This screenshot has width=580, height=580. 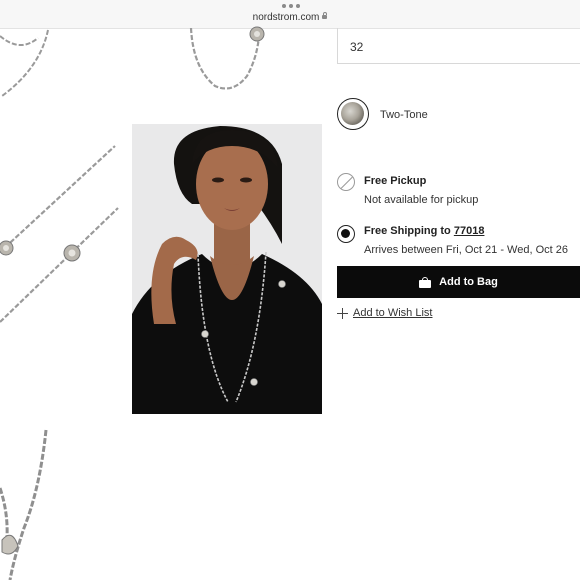 I want to click on shipping-radio, so click(x=346, y=234).